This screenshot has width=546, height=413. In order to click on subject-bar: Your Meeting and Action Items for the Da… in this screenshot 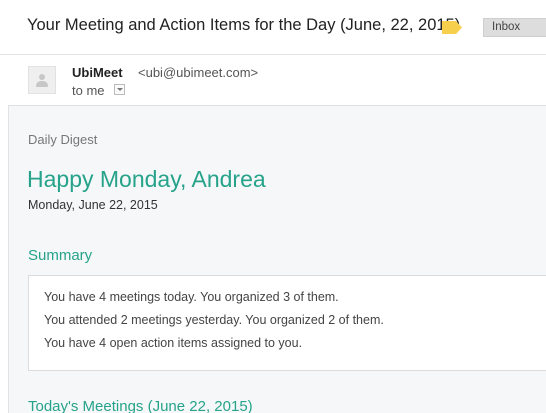, I will do `click(273, 27)`.